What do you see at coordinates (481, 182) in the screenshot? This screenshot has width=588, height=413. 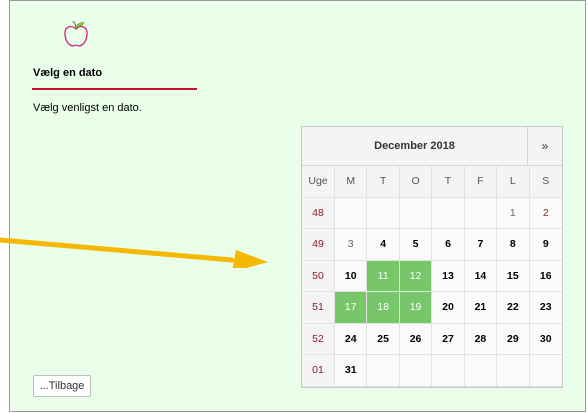 I see `weekday-header: F` at bounding box center [481, 182].